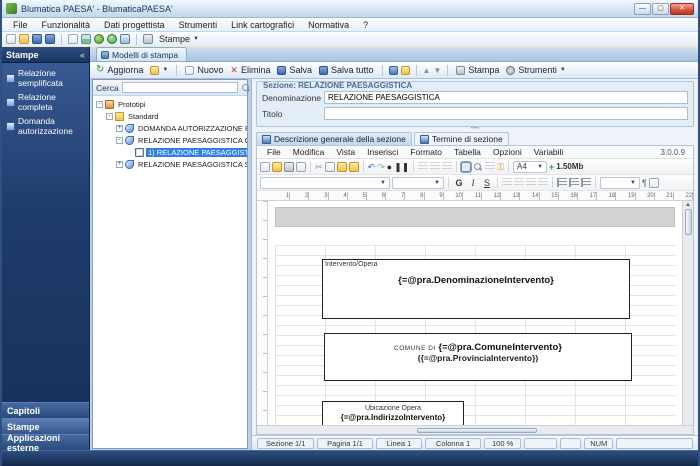  What do you see at coordinates (112, 39) in the screenshot?
I see `globe-icon` at bounding box center [112, 39].